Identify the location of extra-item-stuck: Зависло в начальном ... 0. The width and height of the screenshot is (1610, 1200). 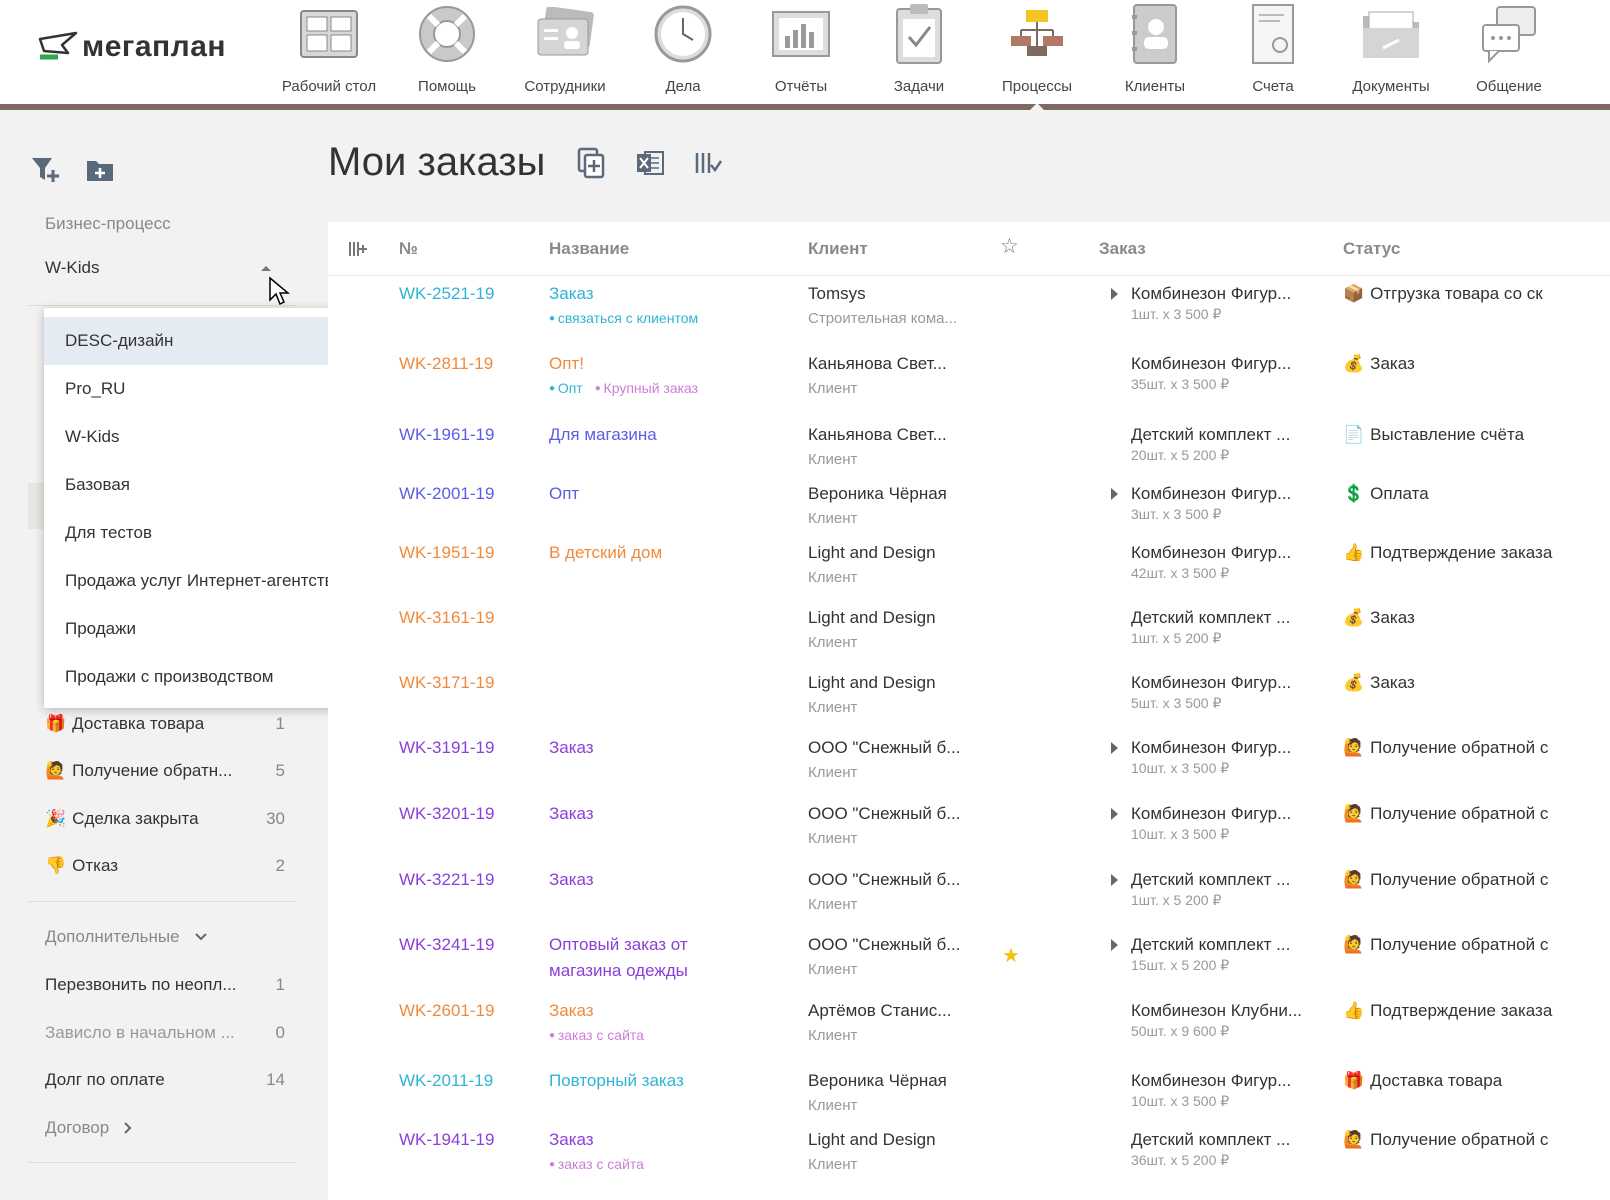
(165, 1033).